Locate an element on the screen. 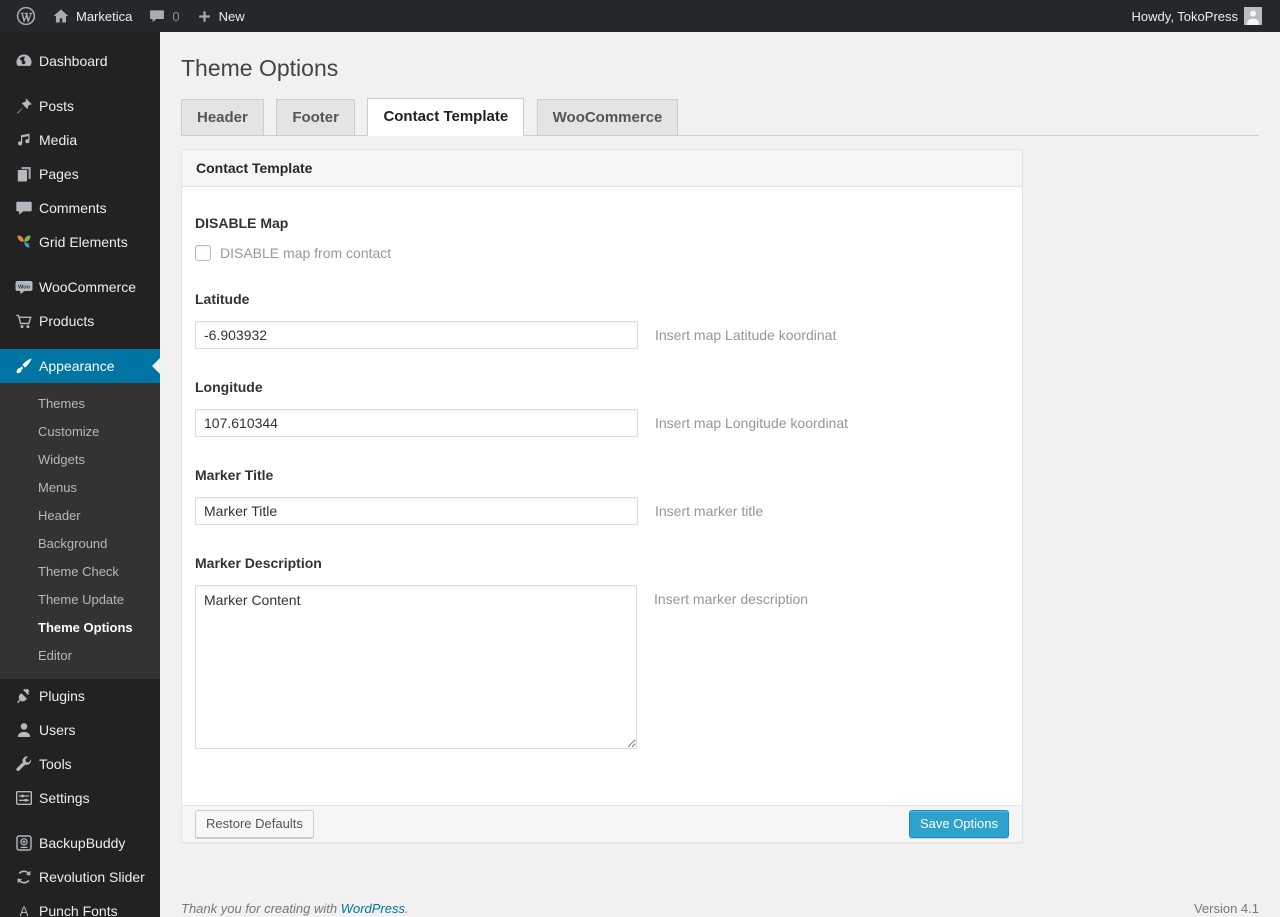 The height and width of the screenshot is (917, 1280). sidebar-item-label: Tools is located at coordinates (55, 764).